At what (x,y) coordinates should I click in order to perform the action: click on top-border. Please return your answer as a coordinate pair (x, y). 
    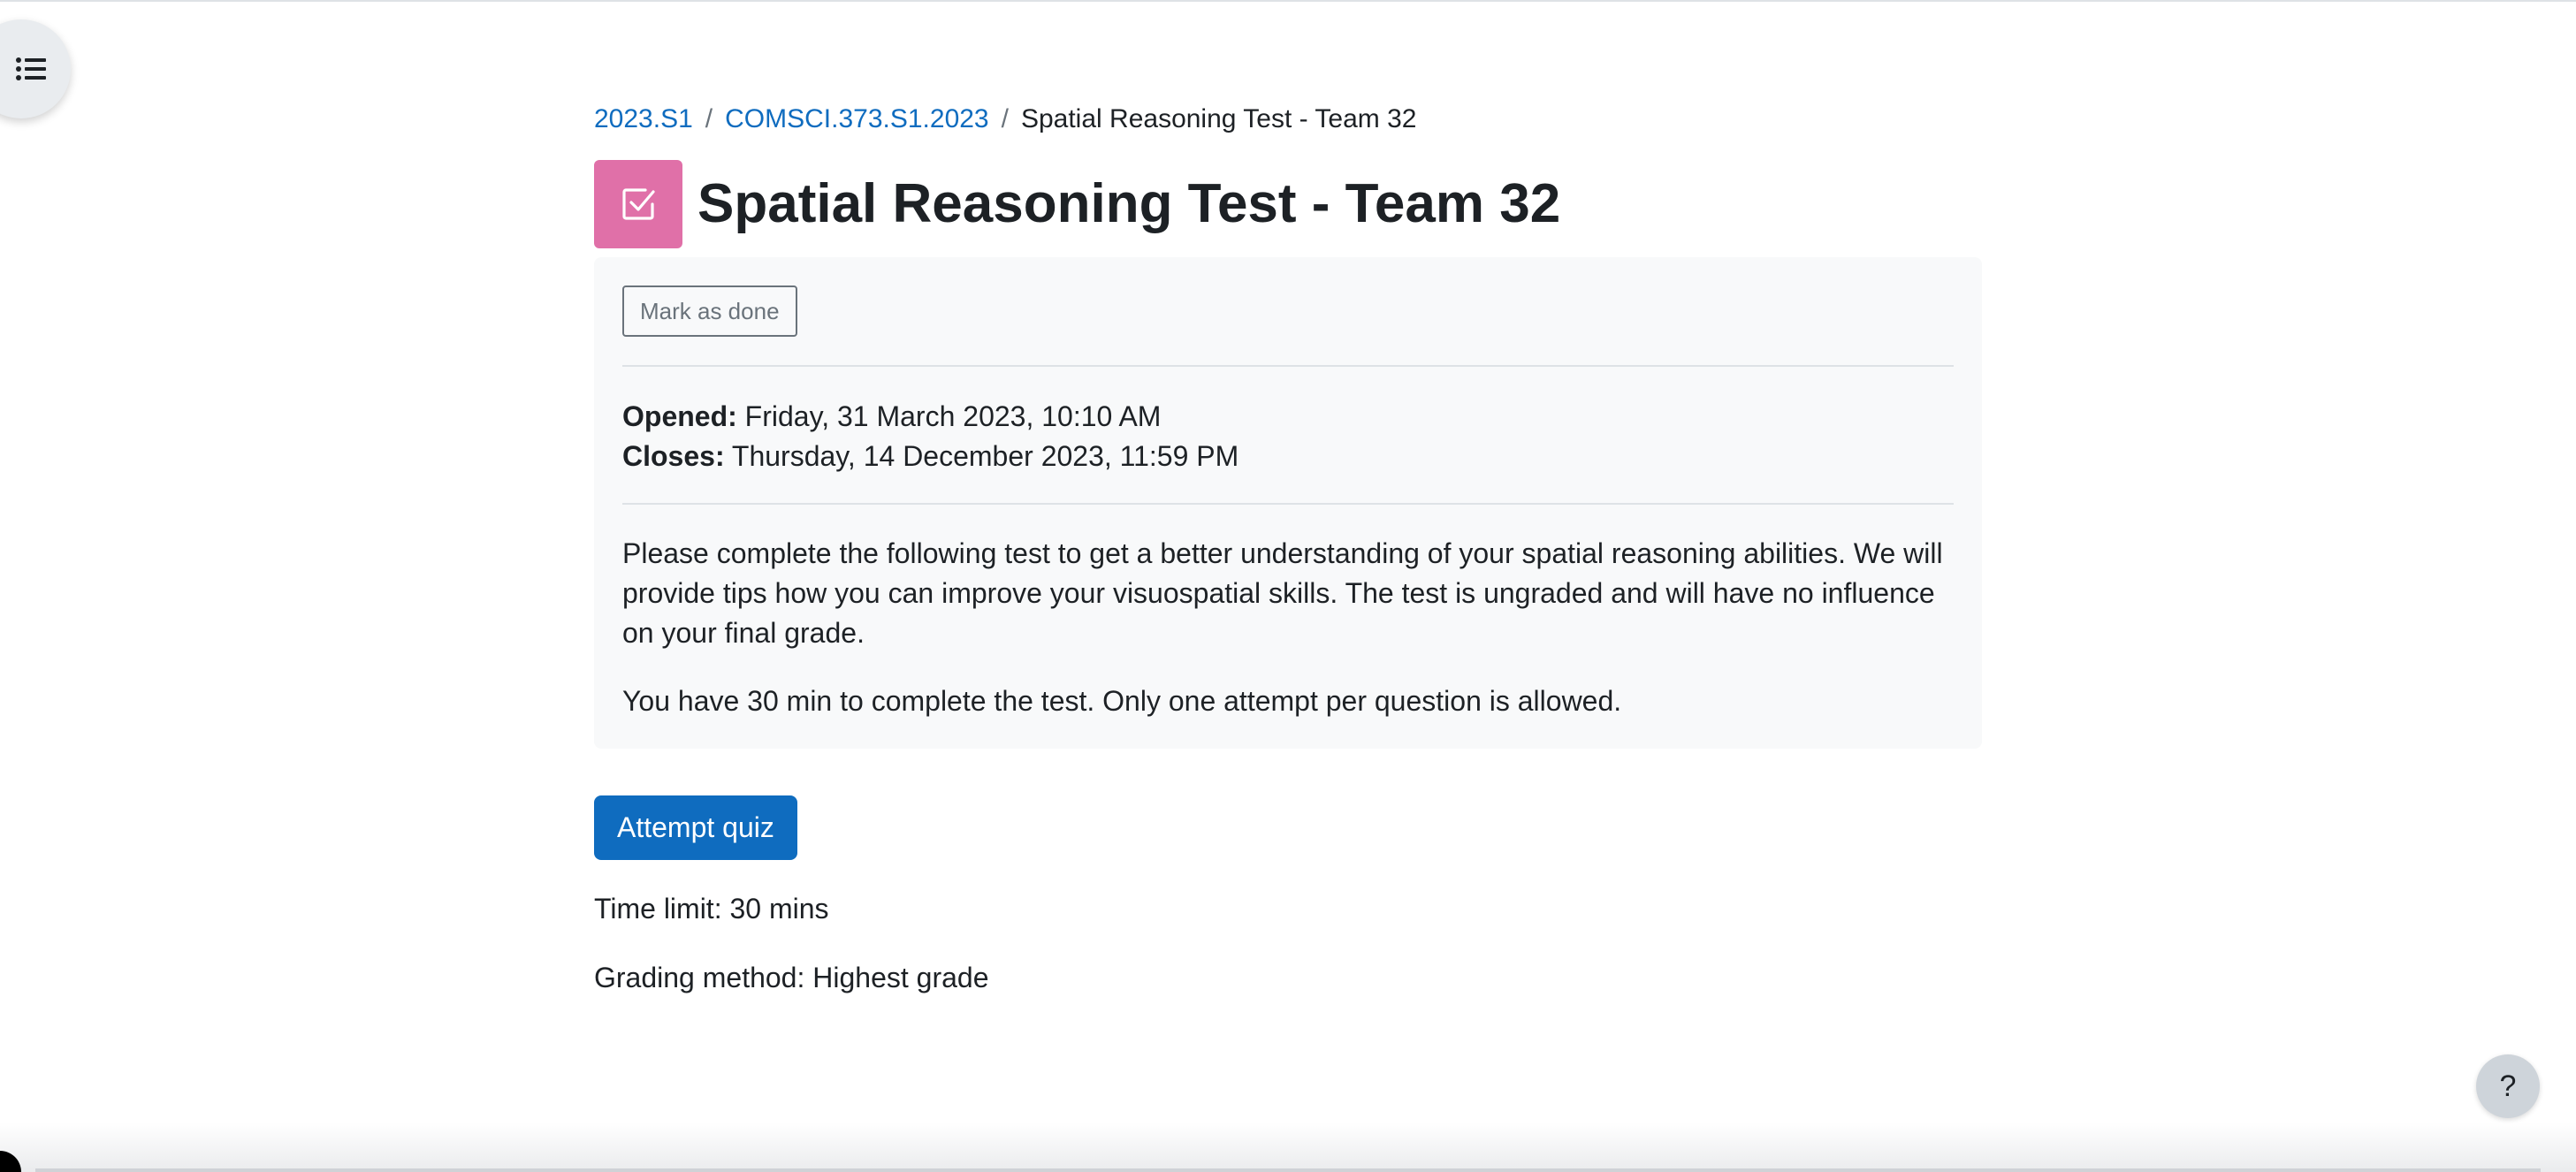
    Looking at the image, I should click on (1288, 1).